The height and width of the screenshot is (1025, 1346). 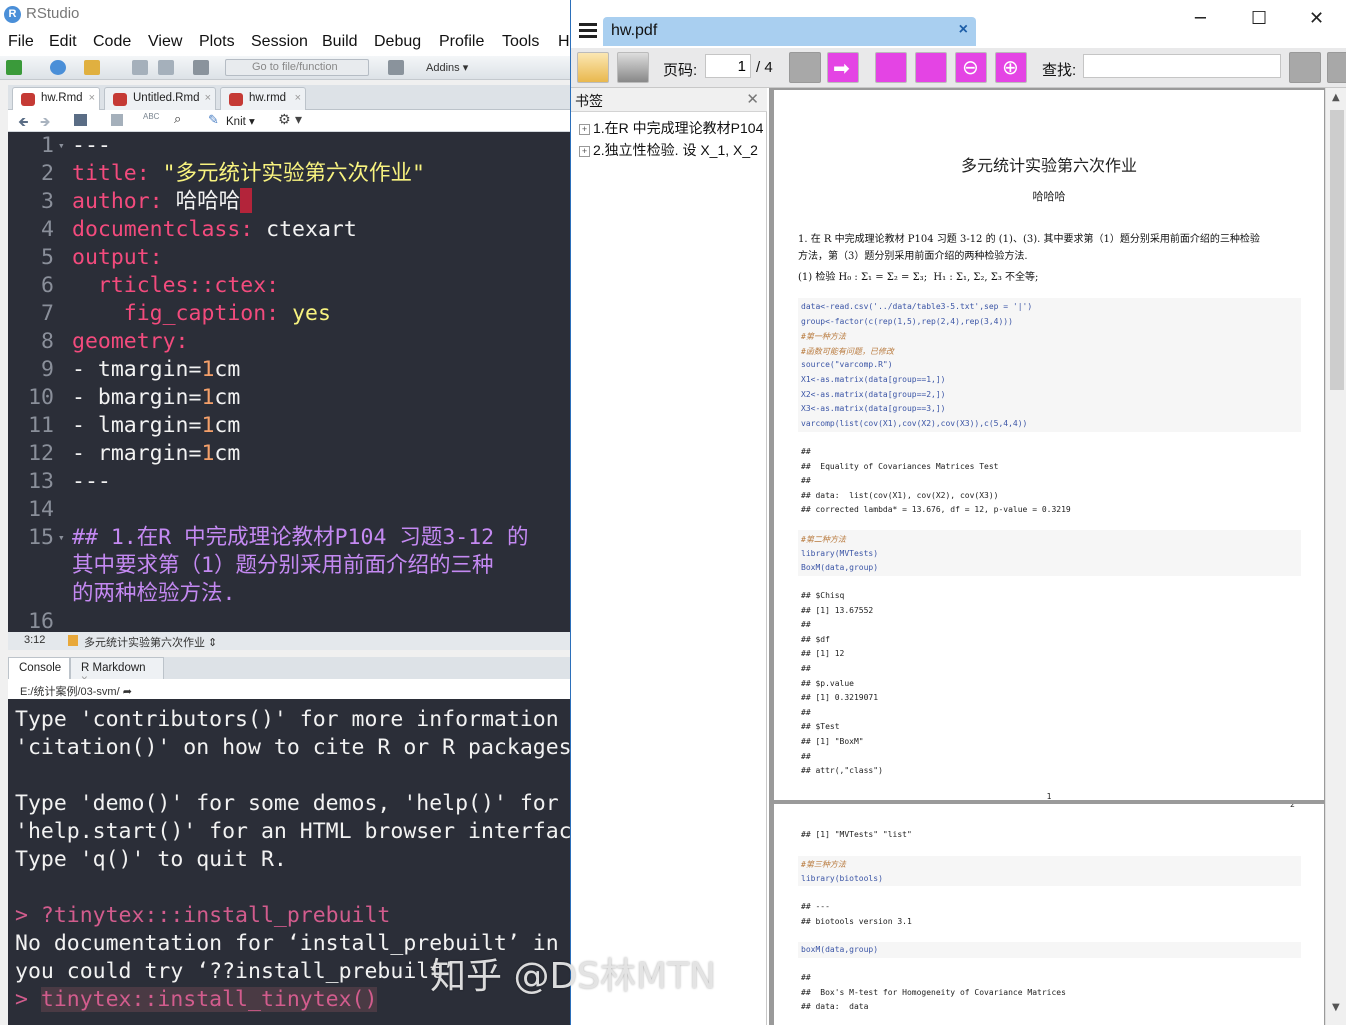 What do you see at coordinates (263, 98) in the screenshot?
I see `tab-hw-rmd-lower: hw.rmd ×` at bounding box center [263, 98].